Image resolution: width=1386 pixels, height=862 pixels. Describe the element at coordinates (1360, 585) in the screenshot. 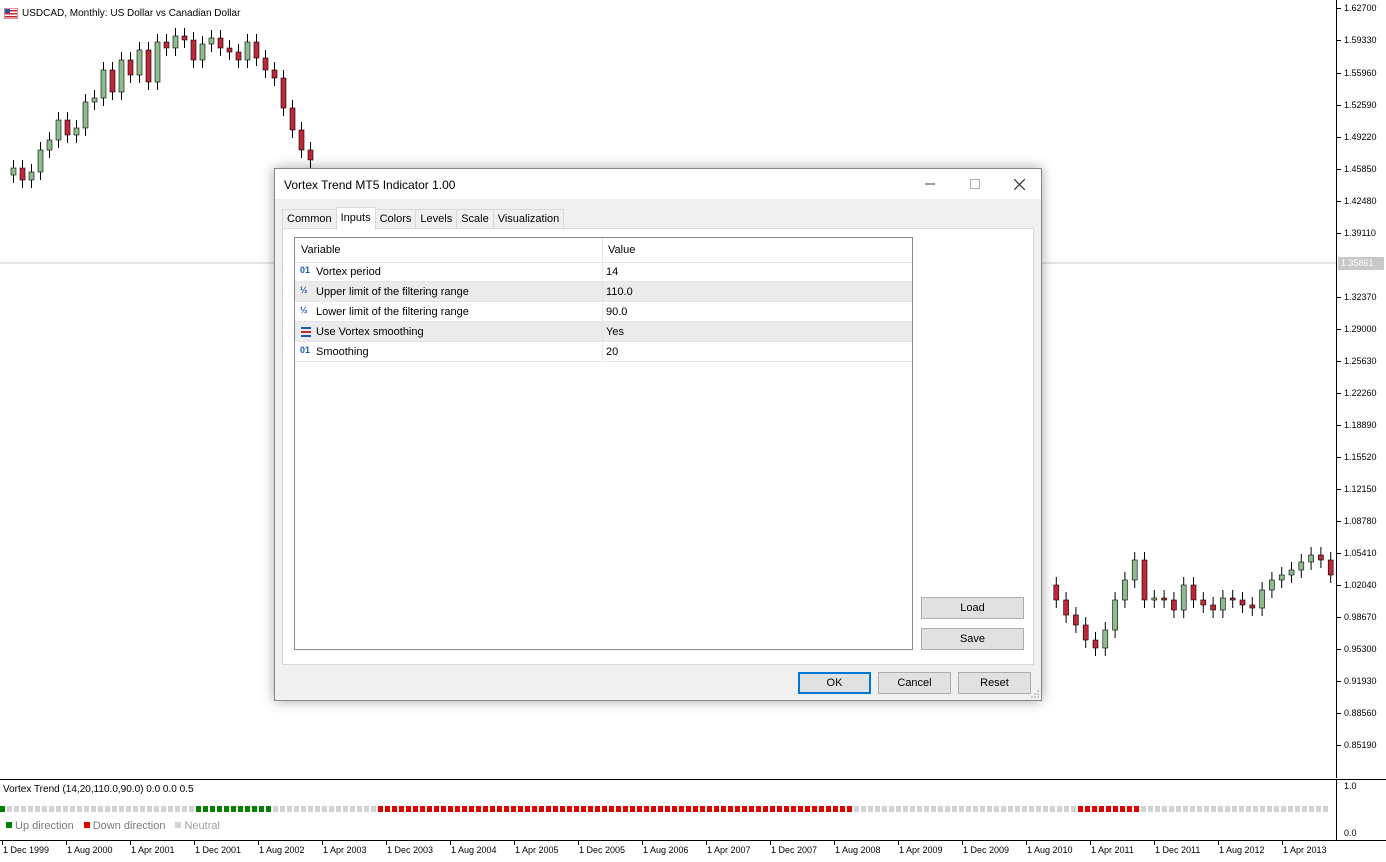

I see `price-label: 1.02040` at that location.